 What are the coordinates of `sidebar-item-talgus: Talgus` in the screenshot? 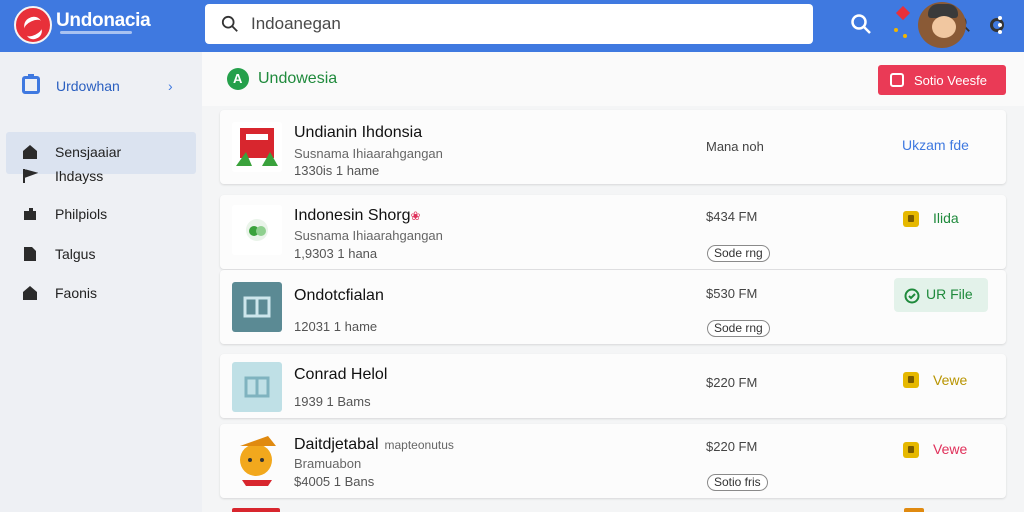 It's located at (101, 255).